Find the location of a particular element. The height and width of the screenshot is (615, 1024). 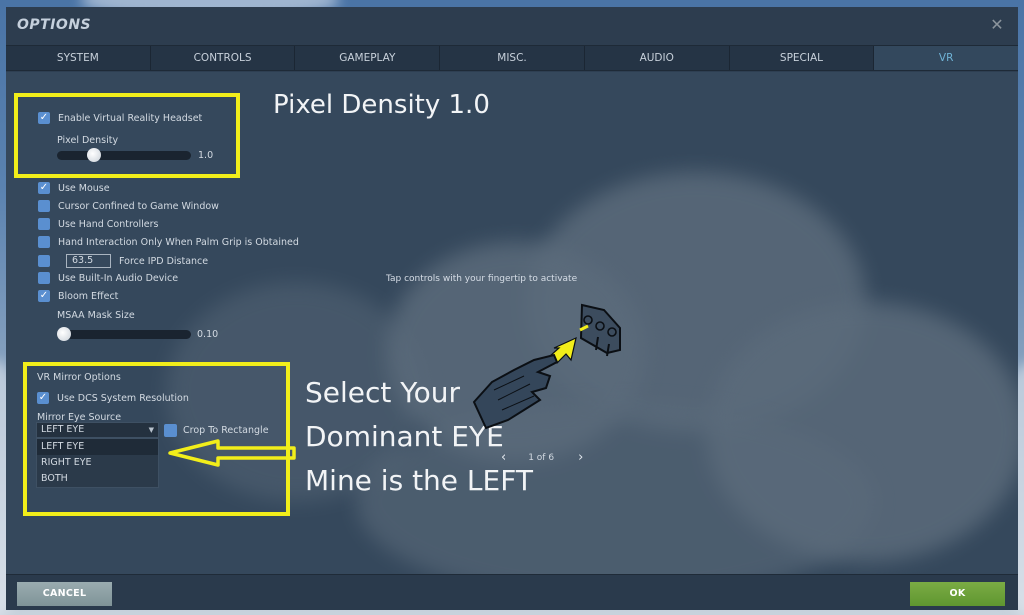

ipd-row: 63.5 Force IPD Distance is located at coordinates (123, 261).